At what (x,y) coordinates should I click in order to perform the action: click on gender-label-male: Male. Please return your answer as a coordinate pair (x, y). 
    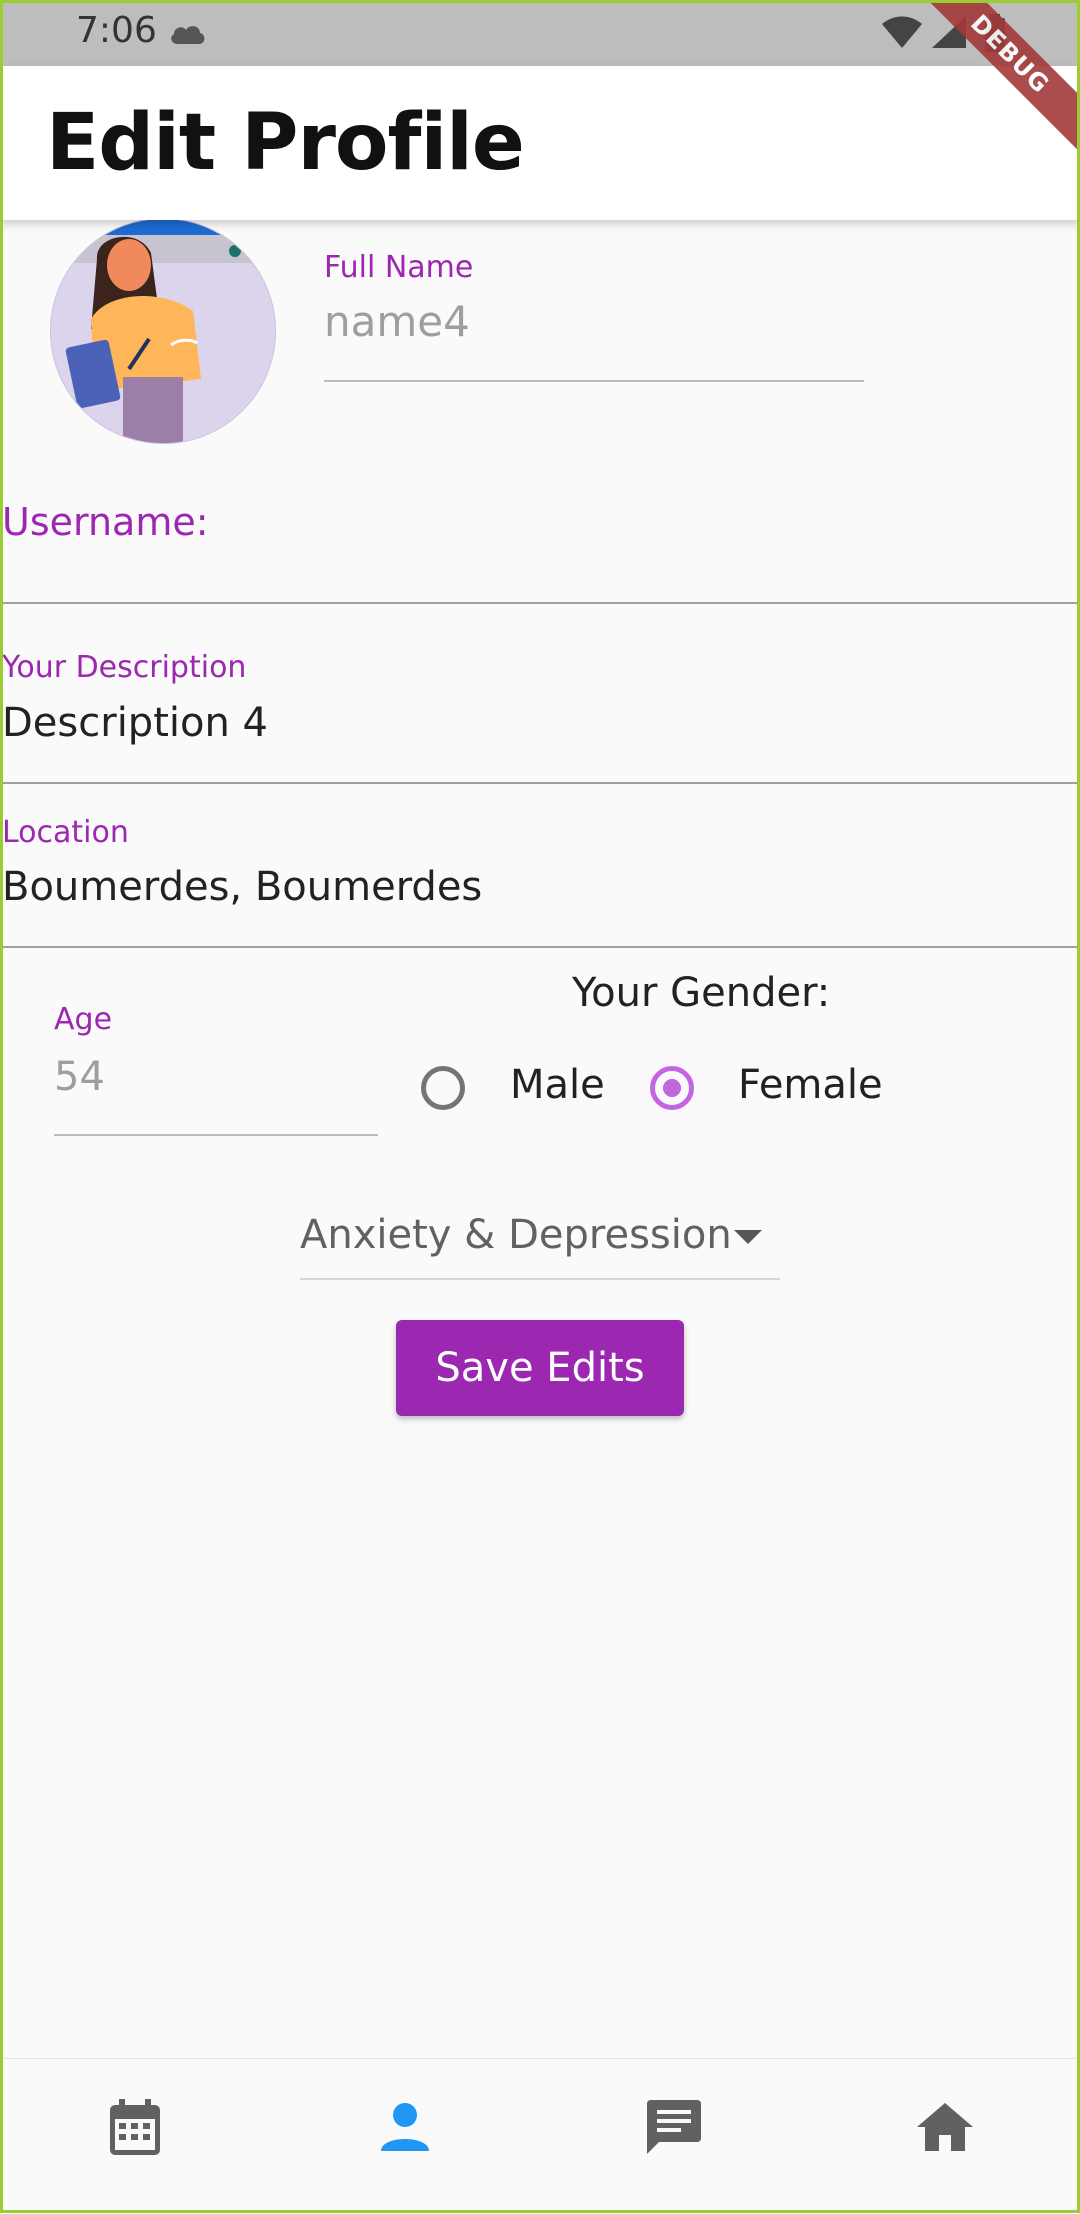
    Looking at the image, I should click on (557, 1085).